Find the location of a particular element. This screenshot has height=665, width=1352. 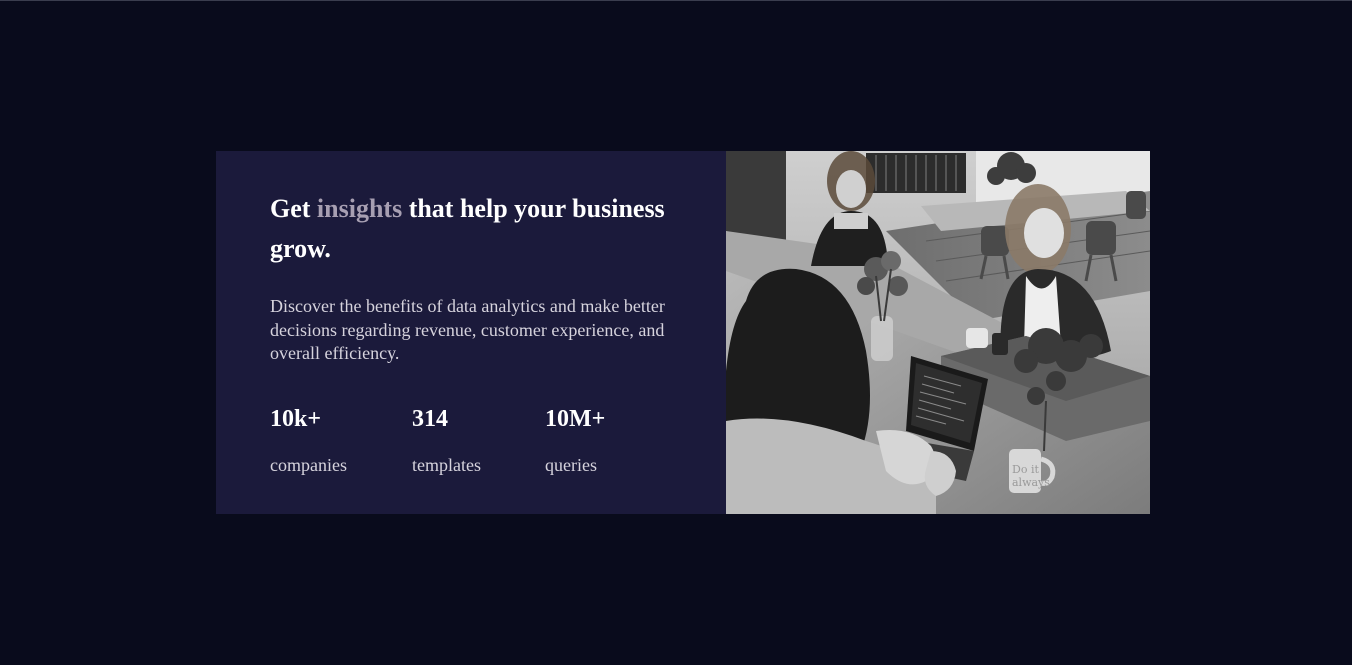

stat-value: 10M+ is located at coordinates (575, 418).